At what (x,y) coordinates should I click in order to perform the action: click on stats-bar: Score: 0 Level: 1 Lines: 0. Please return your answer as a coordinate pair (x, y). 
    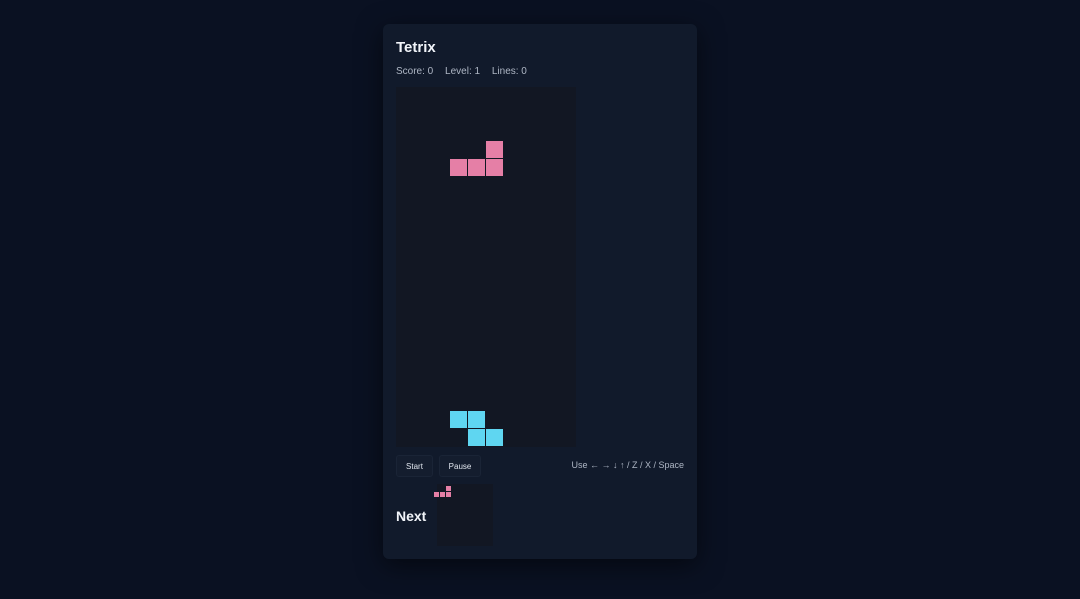
    Looking at the image, I should click on (466, 71).